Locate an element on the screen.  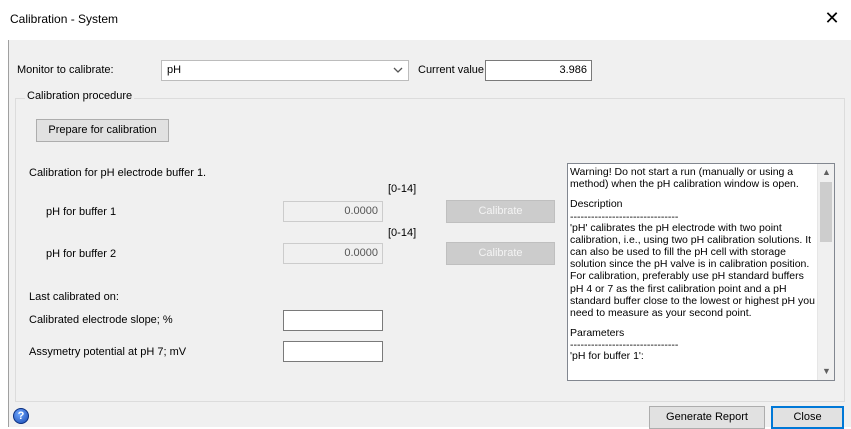
buffer1-ph-input: 0.0000 is located at coordinates (333, 211).